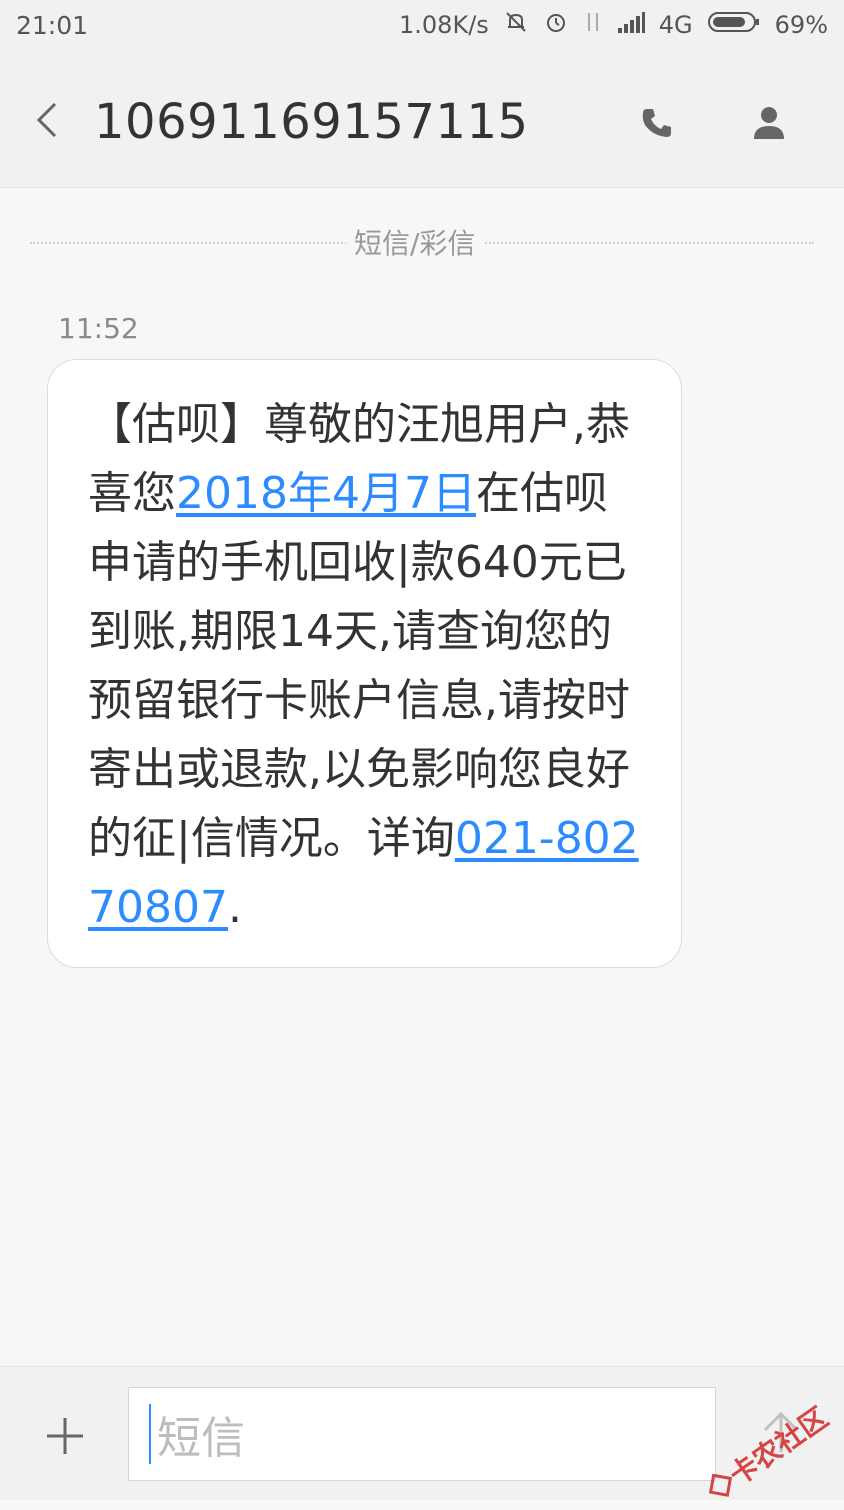 The width and height of the screenshot is (844, 1510). What do you see at coordinates (201, 1438) in the screenshot?
I see `message-input-placeholder: 短信` at bounding box center [201, 1438].